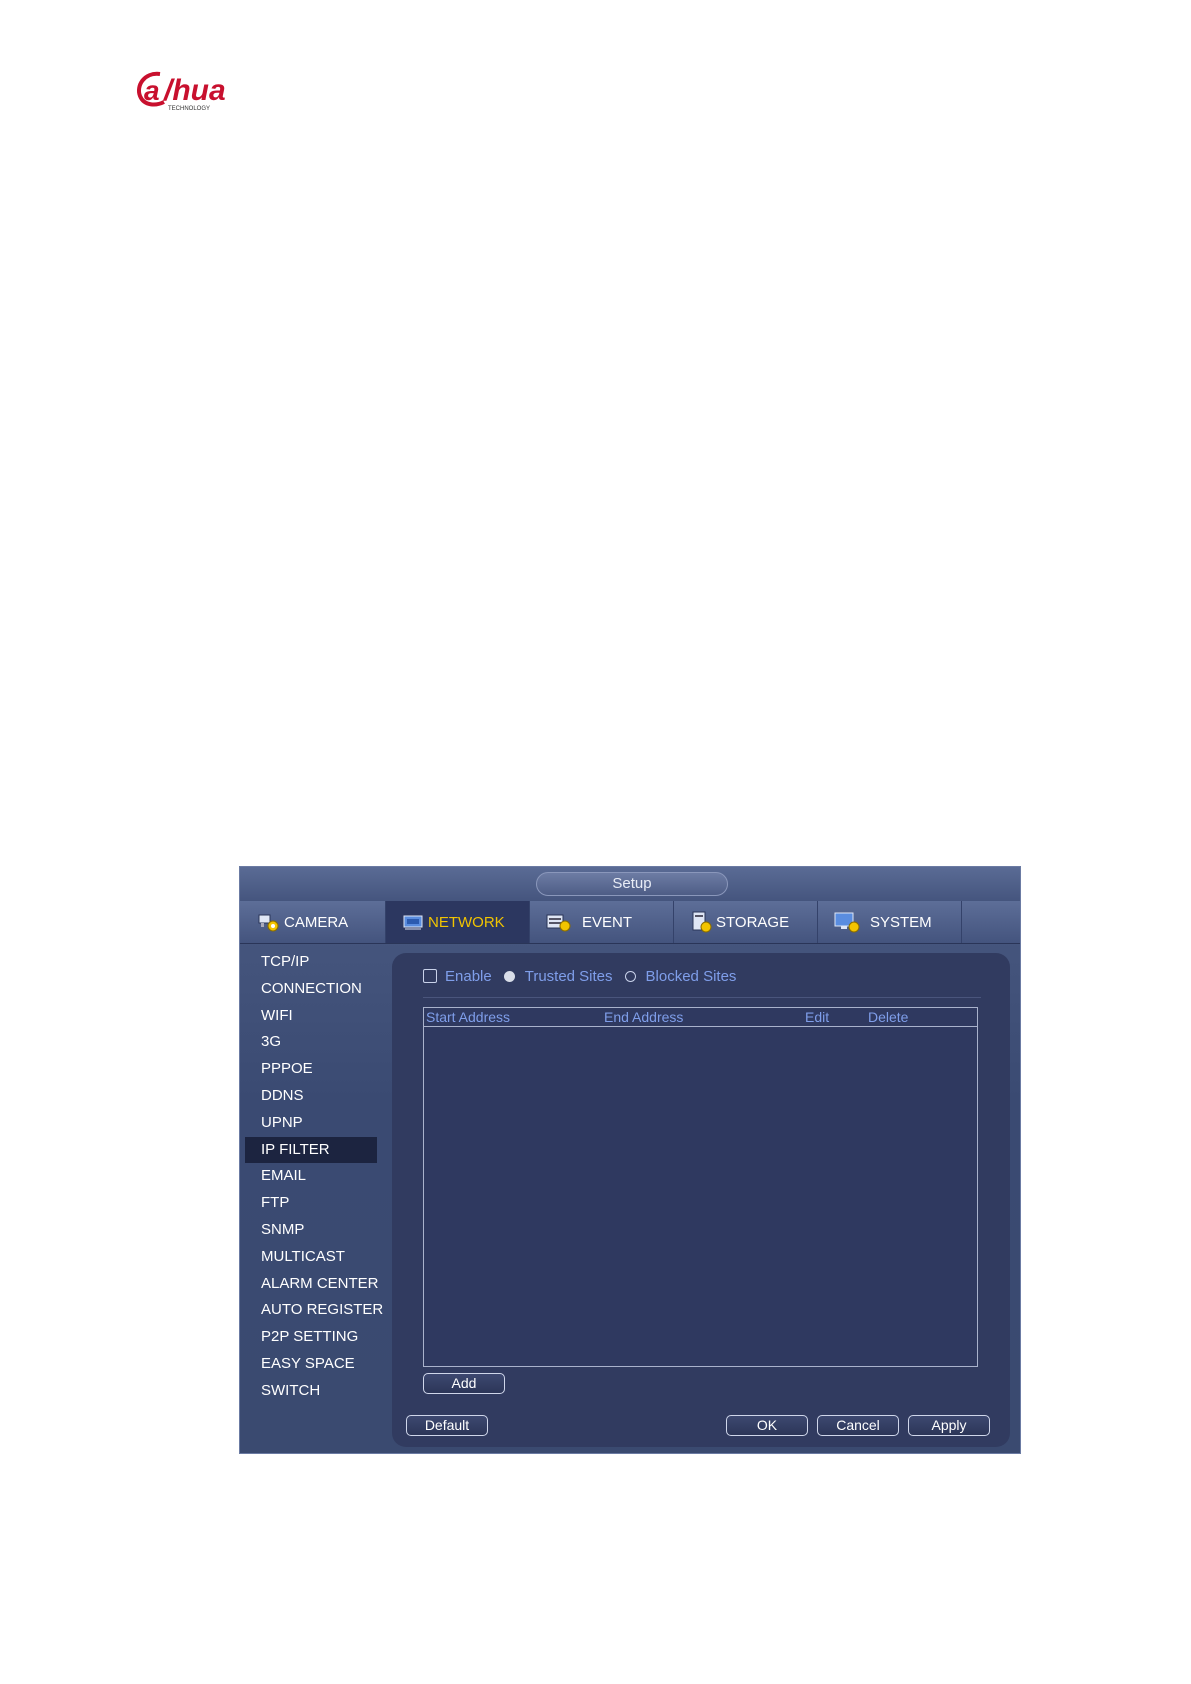 This screenshot has height=1684, width=1191. Describe the element at coordinates (311, 1016) in the screenshot. I see `sidebar-item-wifi: WIFI` at that location.